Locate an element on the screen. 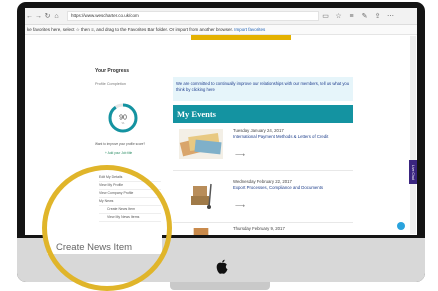  import-favorites-link: Import favorites is located at coordinates (249, 29).